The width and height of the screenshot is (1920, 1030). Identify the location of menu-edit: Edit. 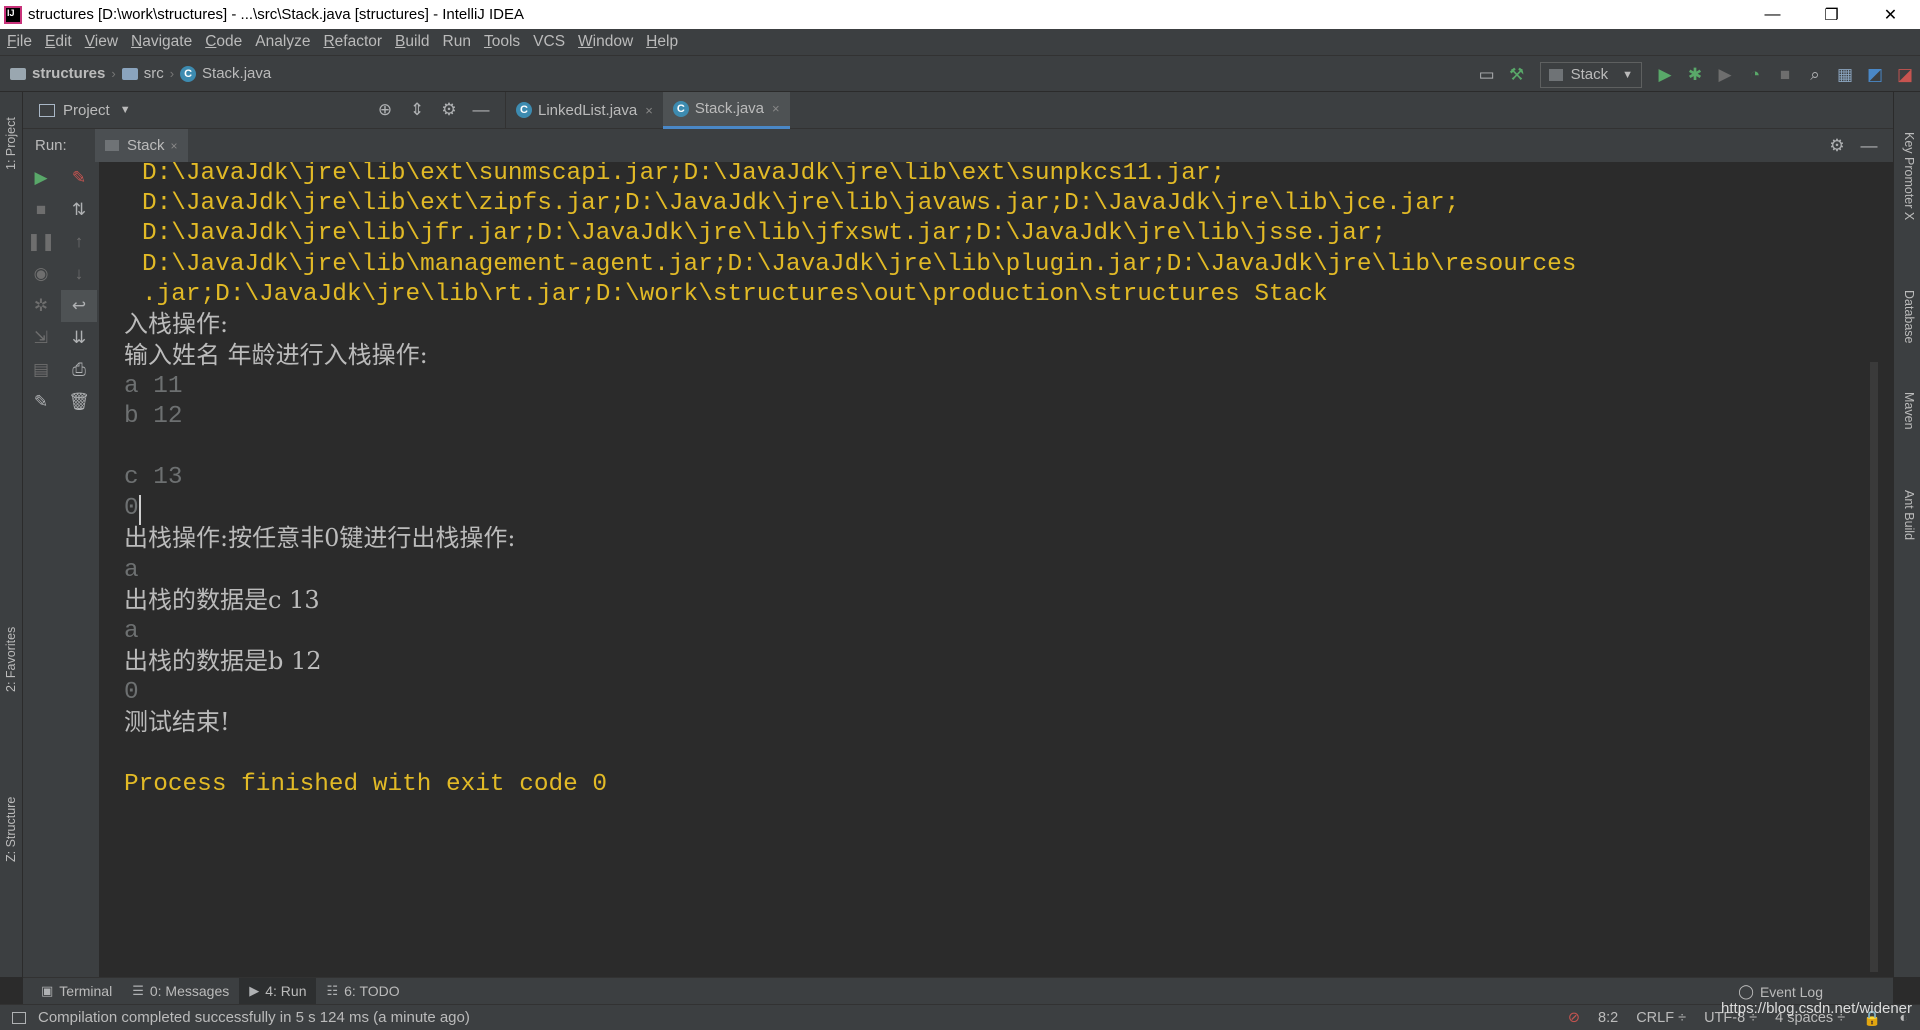
(58, 42).